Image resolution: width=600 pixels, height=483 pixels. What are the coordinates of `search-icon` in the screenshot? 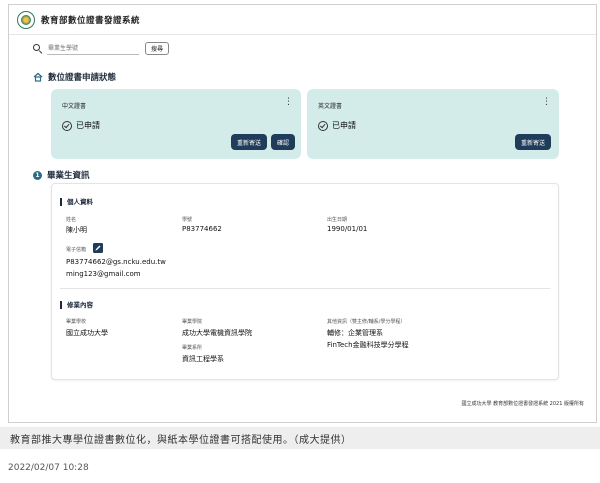 It's located at (38, 48).